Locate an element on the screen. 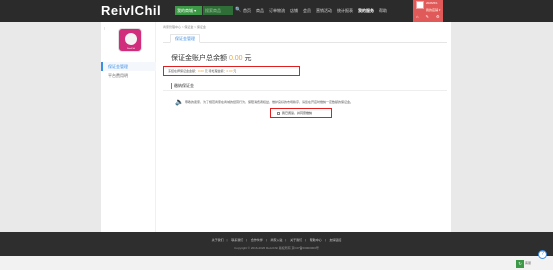 Image resolution: width=553 pixels, height=270 pixels. footer-link: 帮助中心 is located at coordinates (316, 240).